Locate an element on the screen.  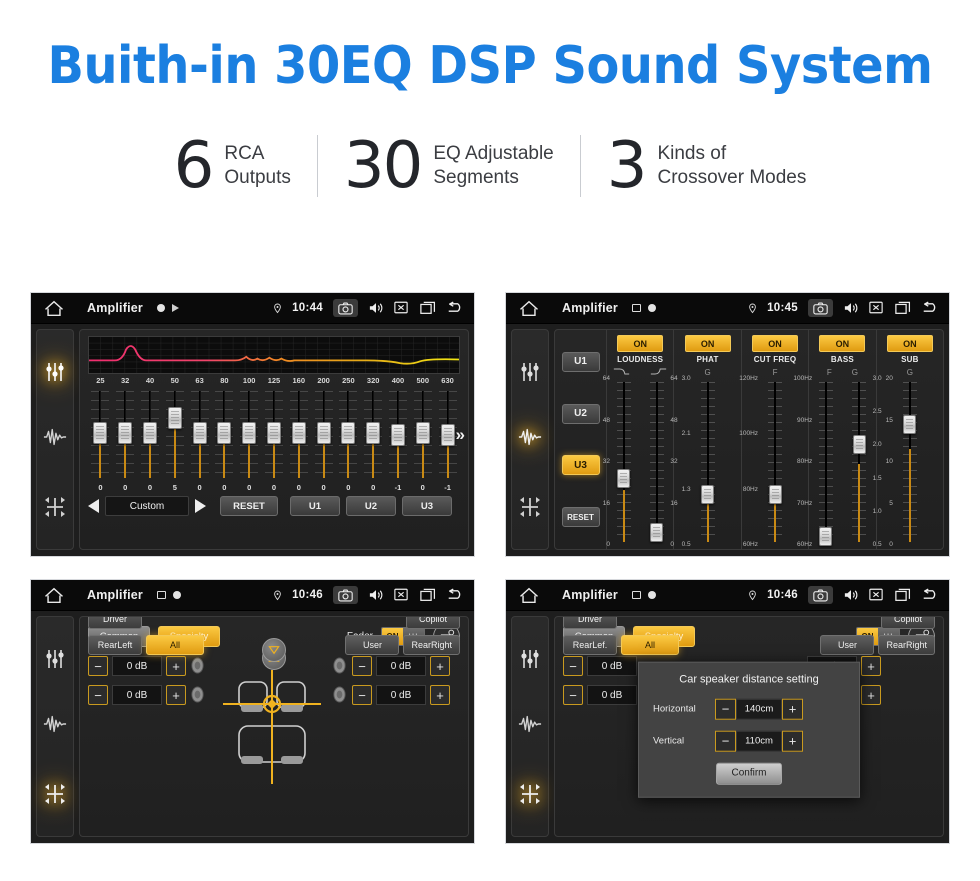
preset-u2-button: U2 is located at coordinates (371, 506).